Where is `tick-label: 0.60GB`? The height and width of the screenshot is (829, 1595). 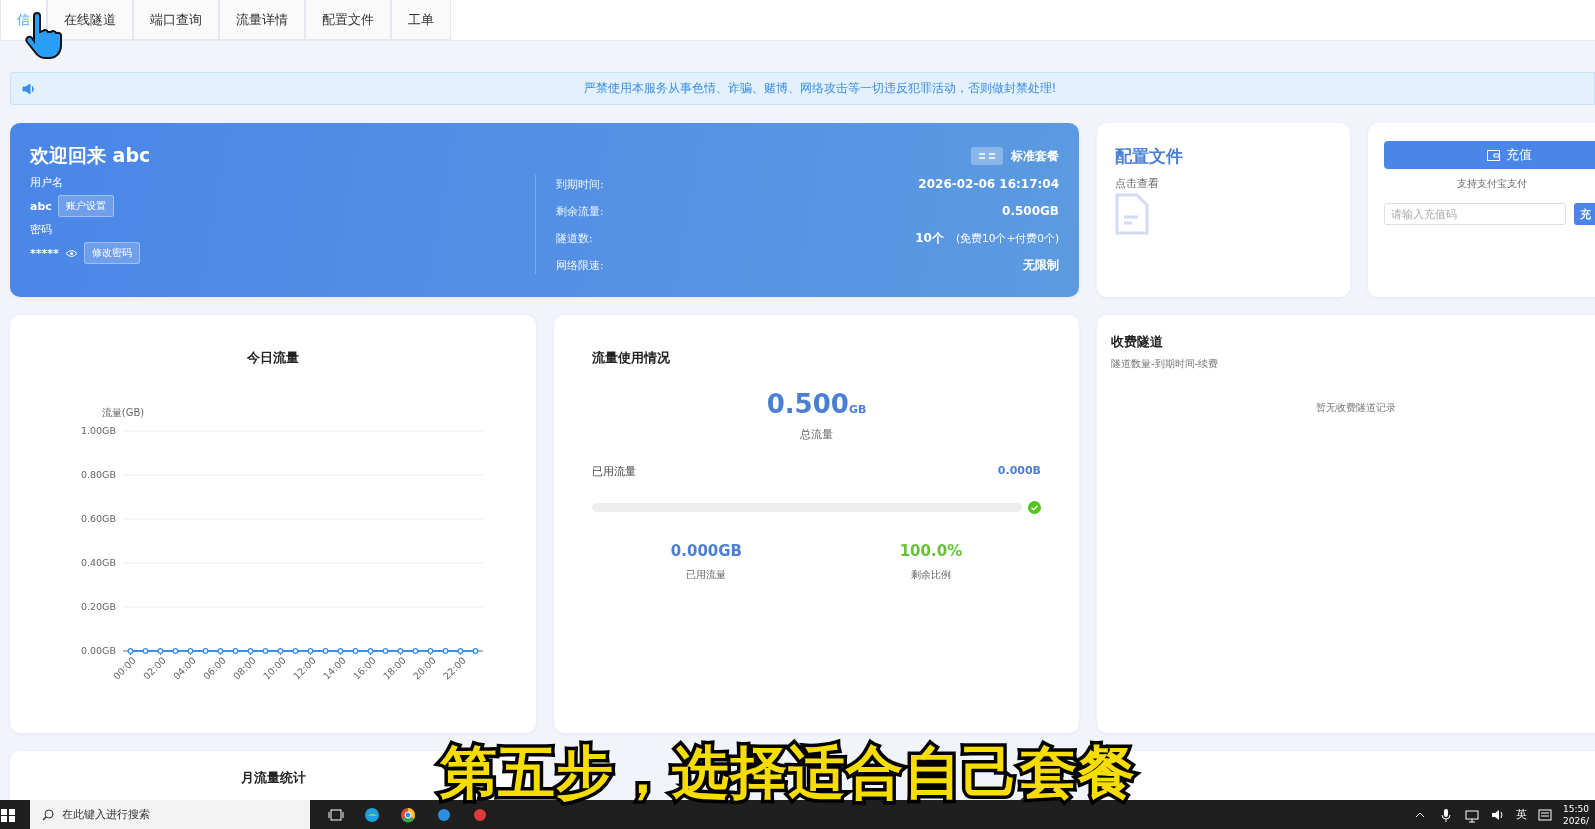
tick-label: 0.60GB is located at coordinates (98, 518).